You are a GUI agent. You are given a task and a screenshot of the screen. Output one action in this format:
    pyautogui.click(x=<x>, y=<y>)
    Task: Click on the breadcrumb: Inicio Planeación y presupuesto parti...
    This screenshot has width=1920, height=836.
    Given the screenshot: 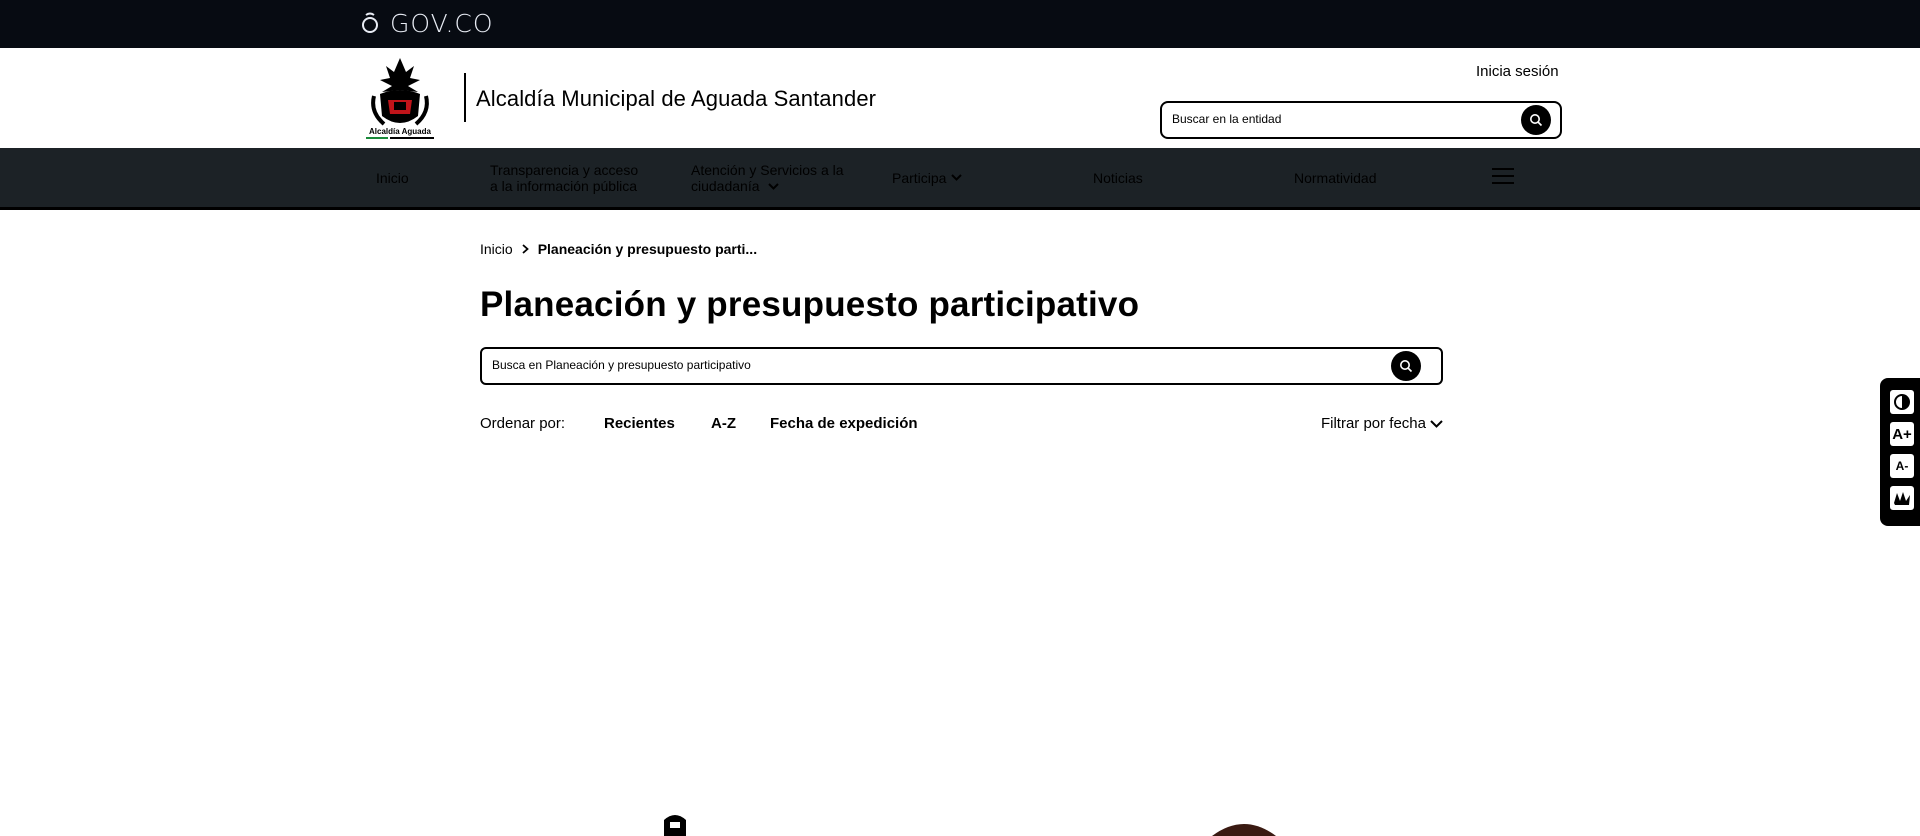 What is the action you would take?
    pyautogui.click(x=618, y=249)
    